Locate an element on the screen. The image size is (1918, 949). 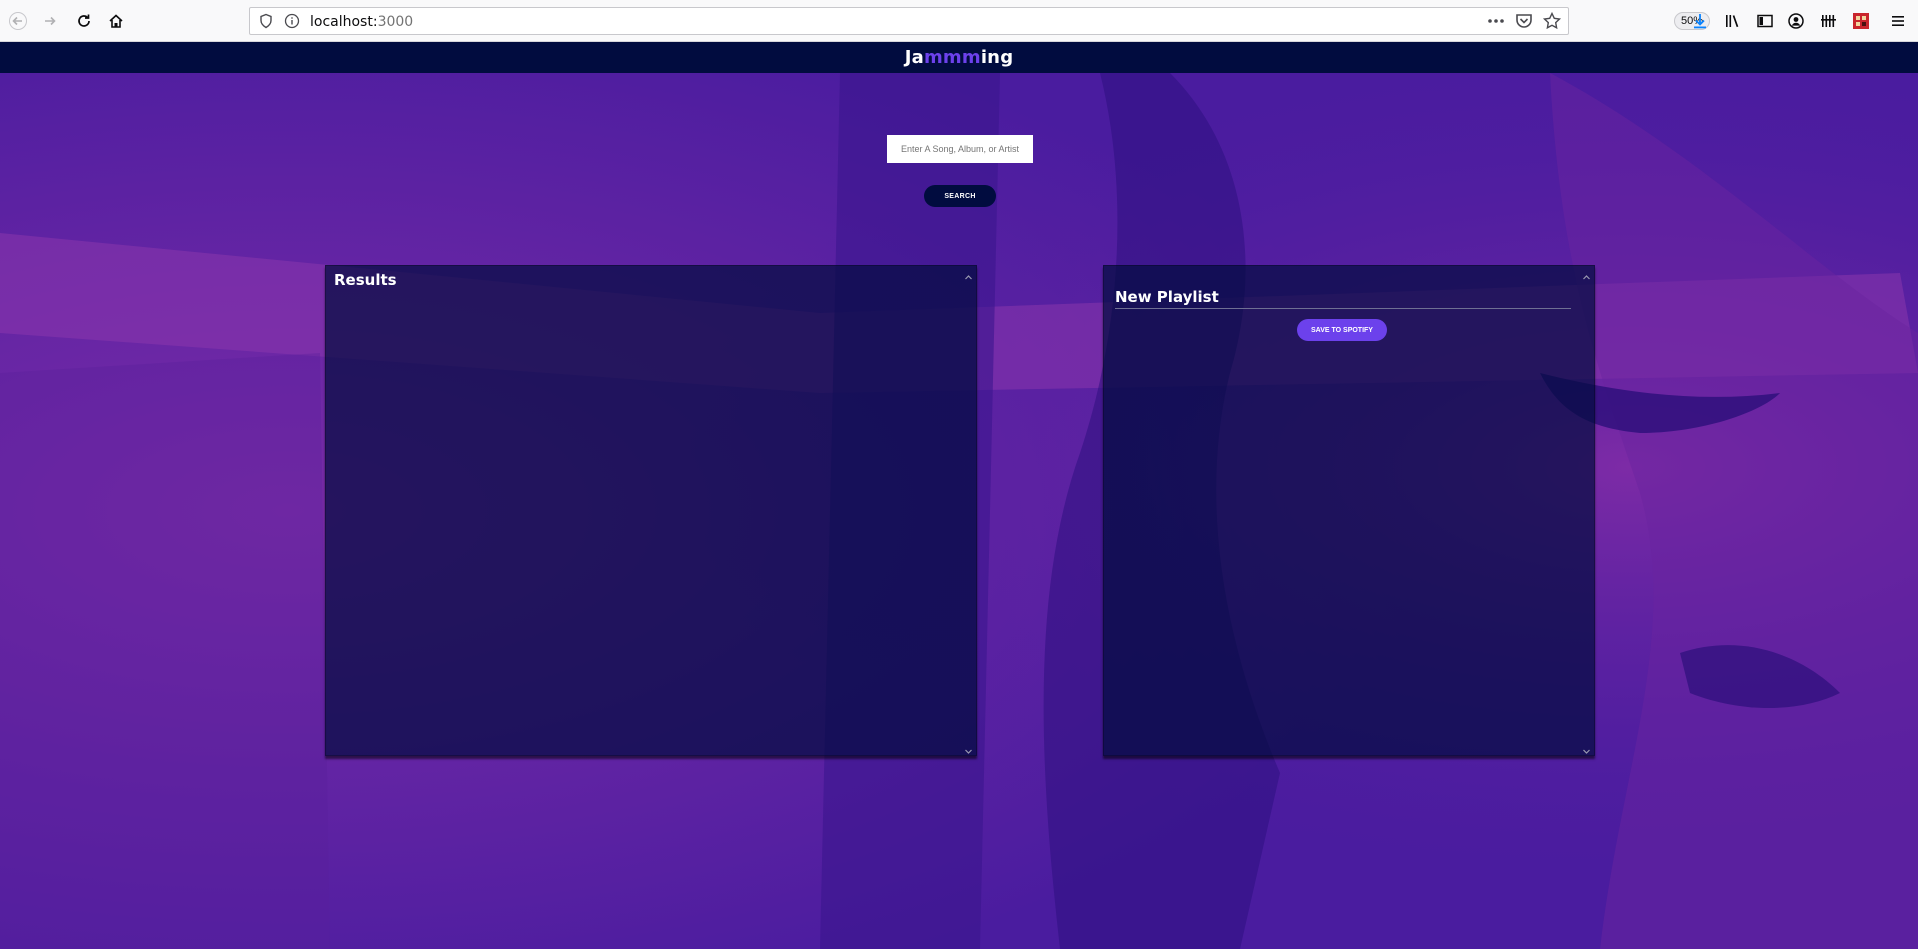
extension-bars-icon is located at coordinates (1828, 21).